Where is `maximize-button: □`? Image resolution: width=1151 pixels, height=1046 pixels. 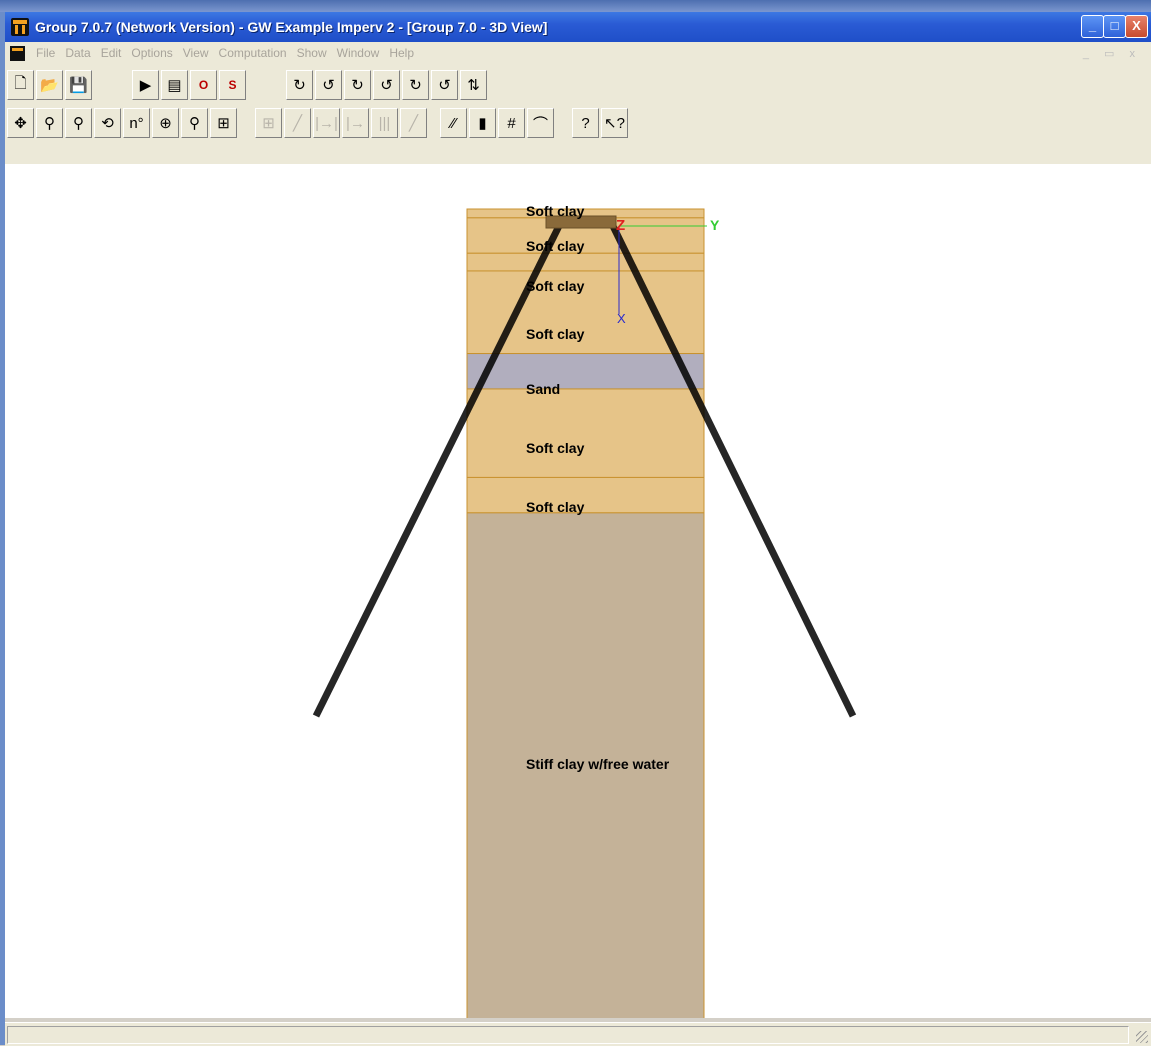
maximize-button: □ is located at coordinates (1114, 26).